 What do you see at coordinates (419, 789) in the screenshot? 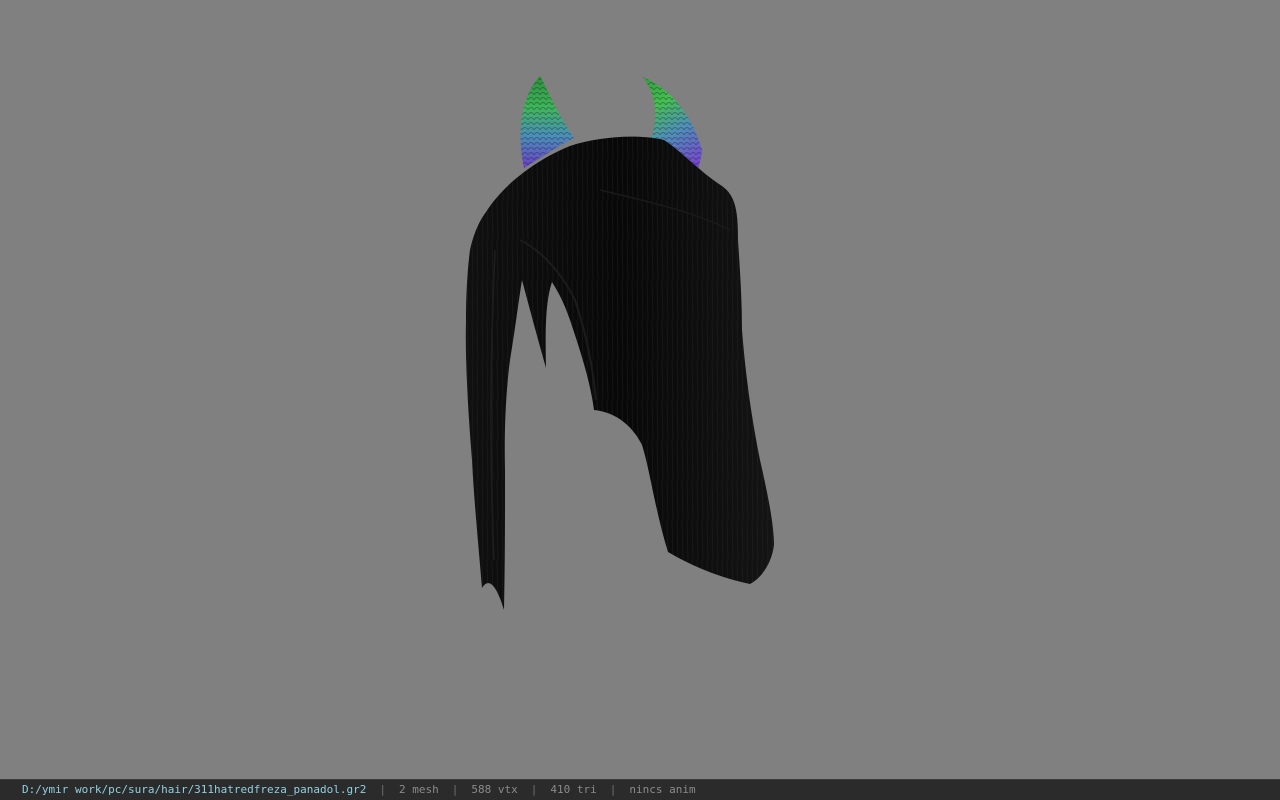
I see `status-mesh-count: 2 mesh` at bounding box center [419, 789].